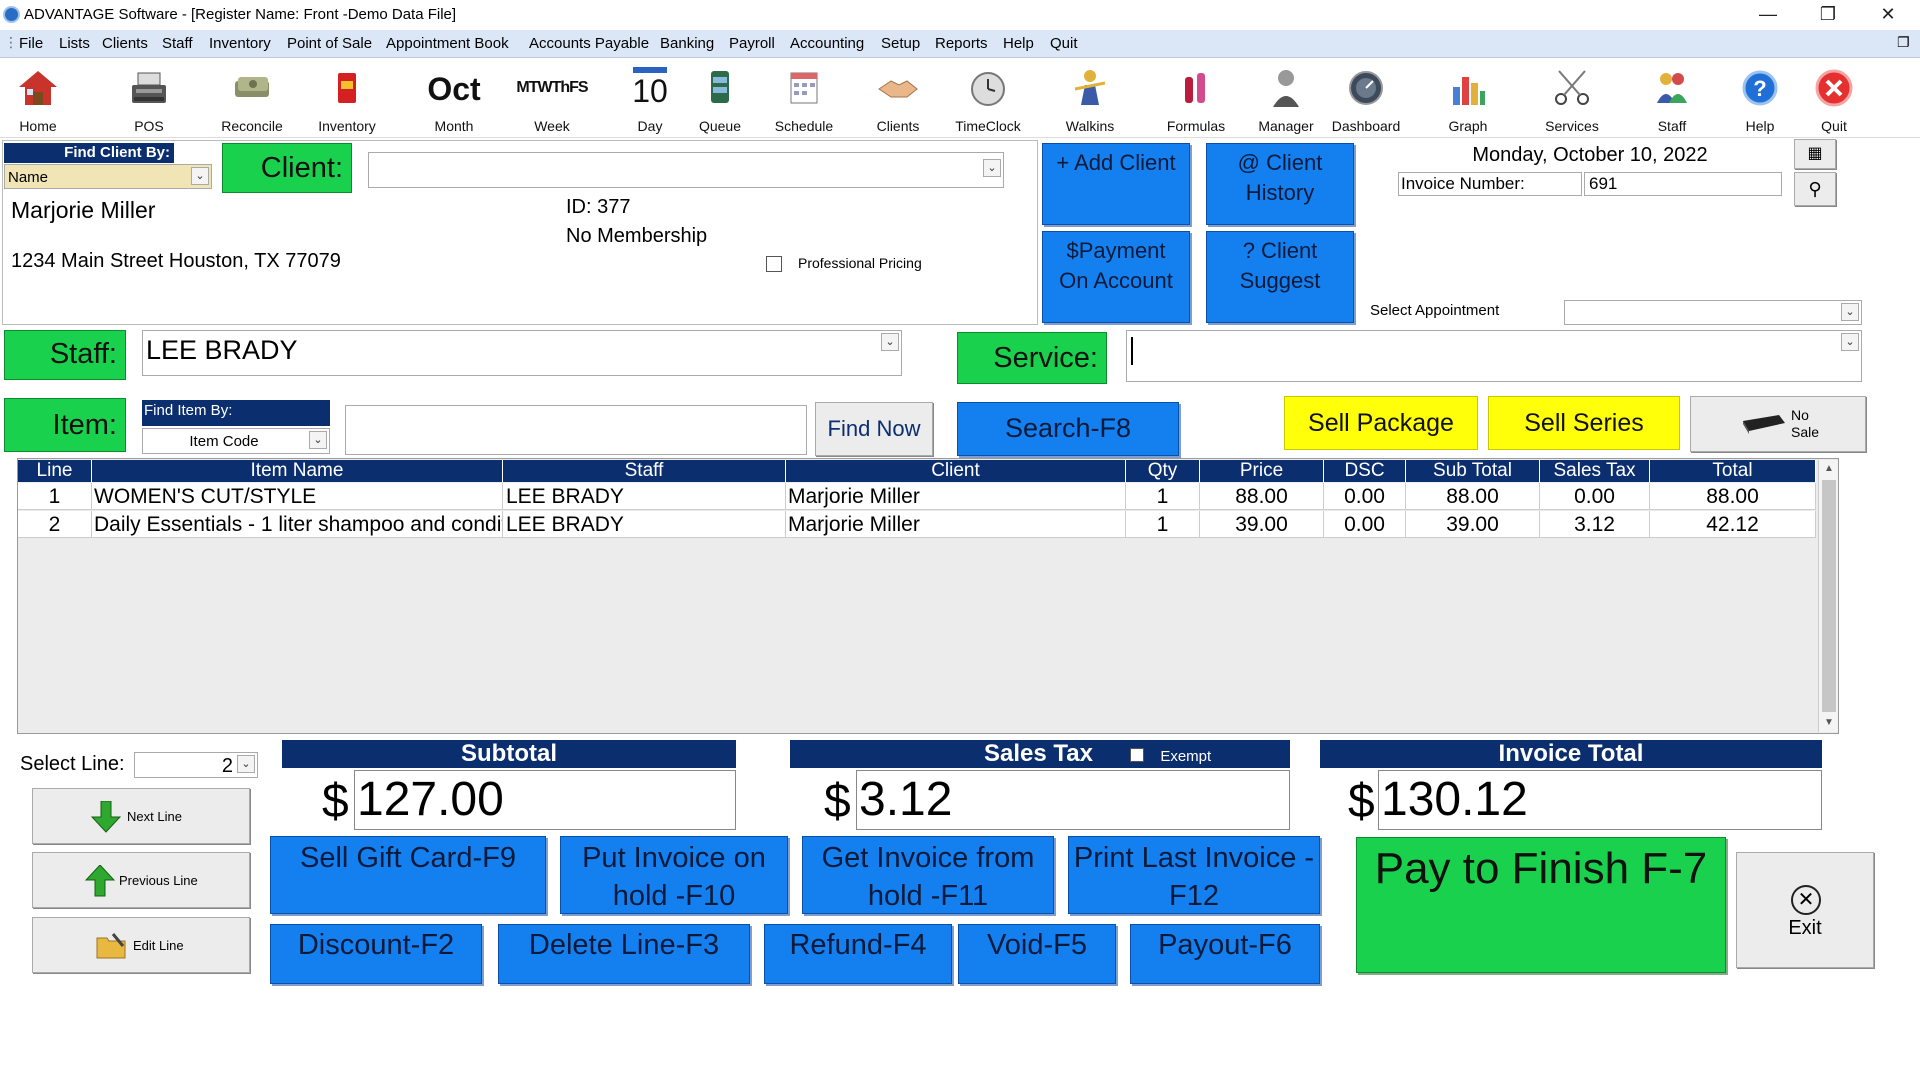 This screenshot has width=1920, height=1080. Describe the element at coordinates (100, 881) in the screenshot. I see `arrow-up-icon` at that location.